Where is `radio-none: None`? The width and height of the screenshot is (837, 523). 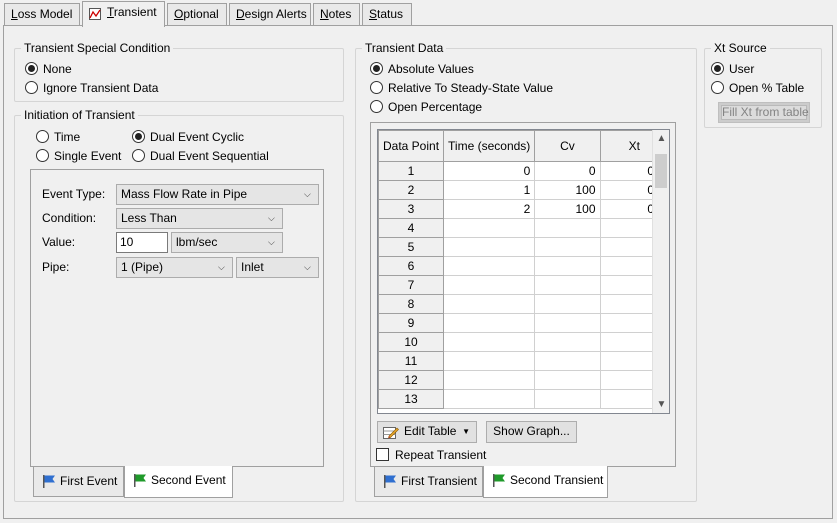 radio-none: None is located at coordinates (48, 69).